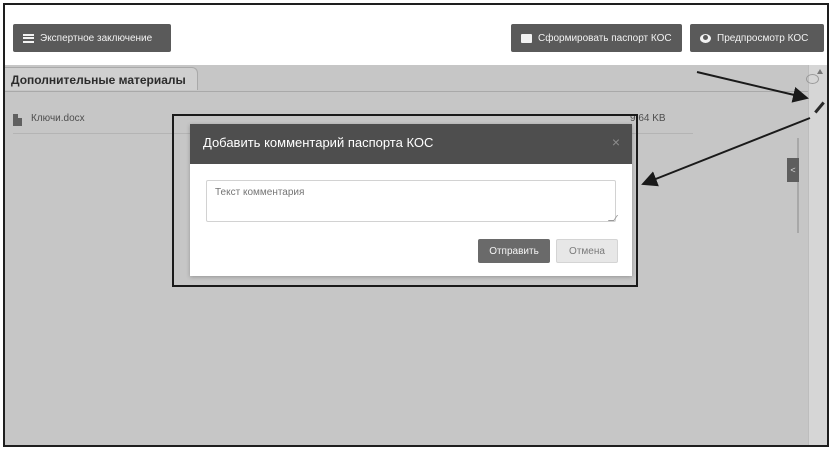 Image resolution: width=836 pixels, height=450 pixels. I want to click on side-panel-toggle: <, so click(793, 170).